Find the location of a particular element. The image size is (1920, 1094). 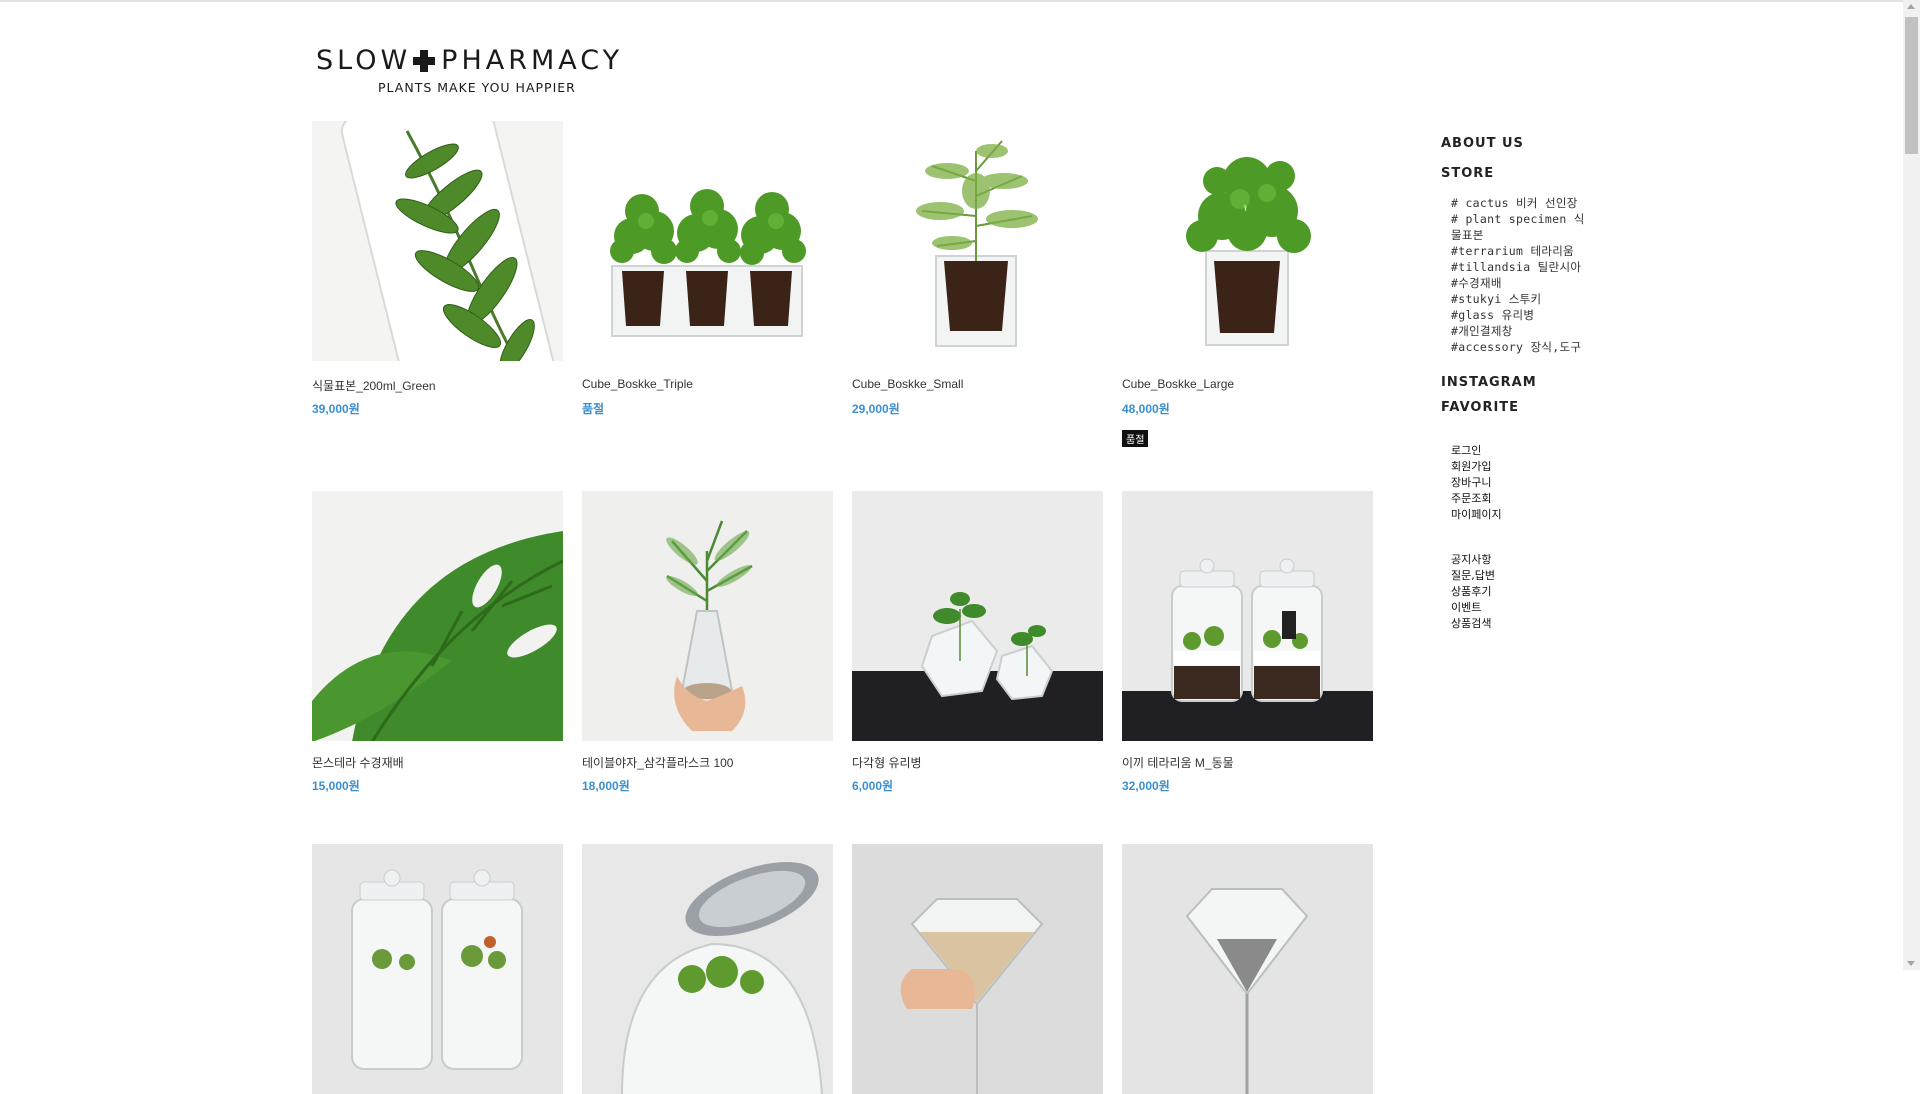

product-card: 테이블야자_삼각플라스크 100 18,000원 is located at coordinates (707, 667).